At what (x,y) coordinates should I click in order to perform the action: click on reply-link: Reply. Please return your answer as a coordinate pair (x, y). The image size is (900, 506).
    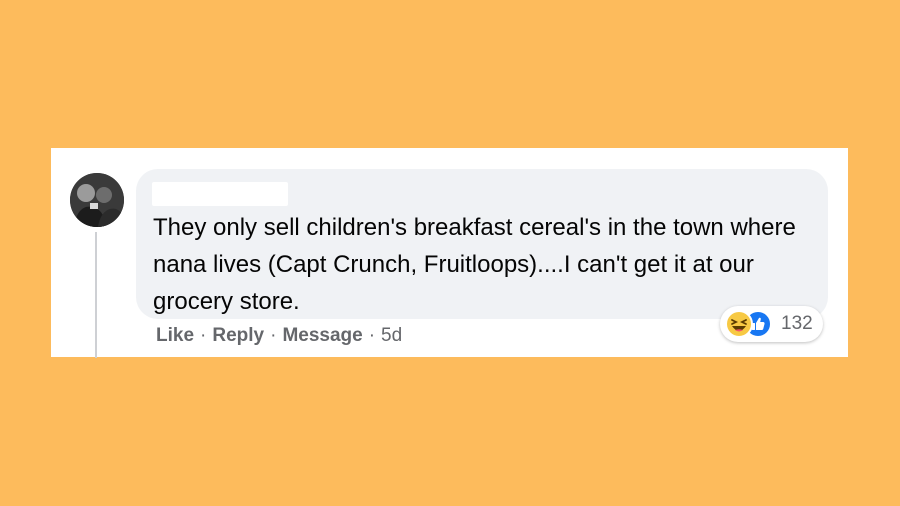
    Looking at the image, I should click on (238, 336).